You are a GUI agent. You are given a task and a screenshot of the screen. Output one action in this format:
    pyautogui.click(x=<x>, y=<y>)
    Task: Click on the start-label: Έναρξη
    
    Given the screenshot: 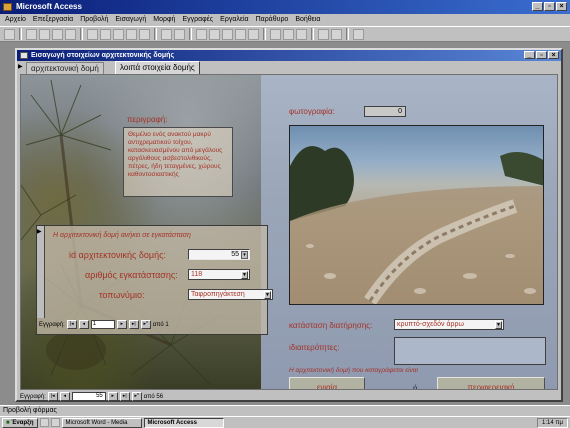 What is the action you would take?
    pyautogui.click(x=22, y=422)
    